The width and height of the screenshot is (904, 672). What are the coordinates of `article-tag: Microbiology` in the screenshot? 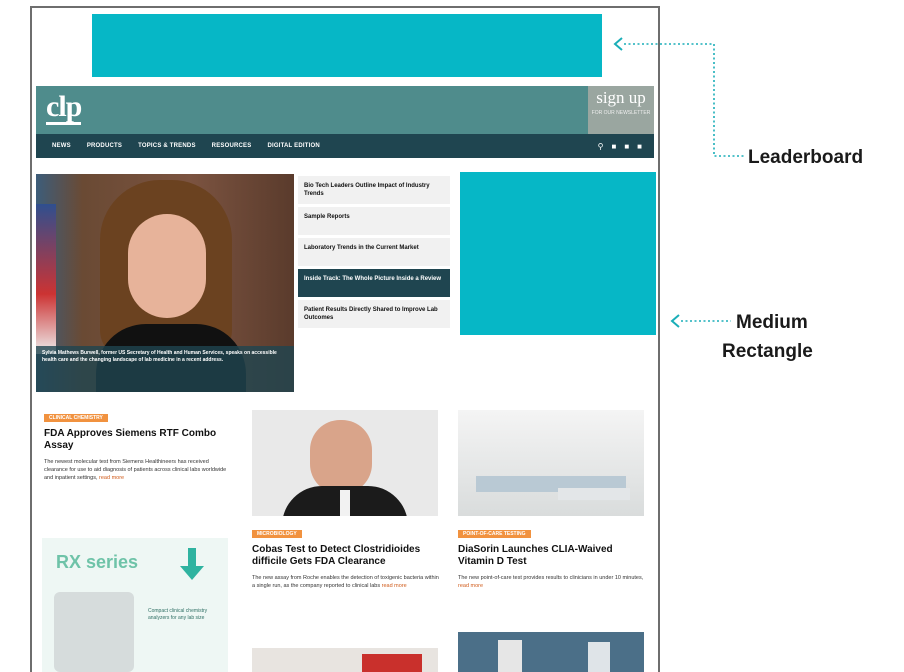 It's located at (277, 534).